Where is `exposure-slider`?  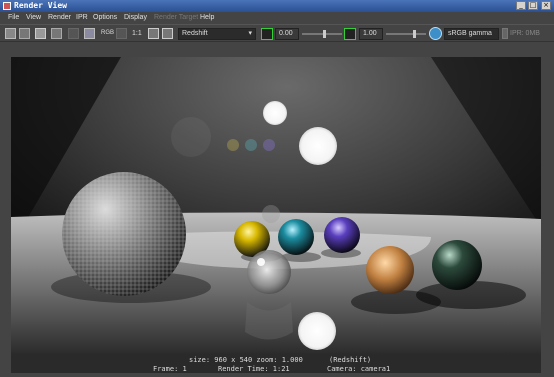
exposure-slider is located at coordinates (322, 34).